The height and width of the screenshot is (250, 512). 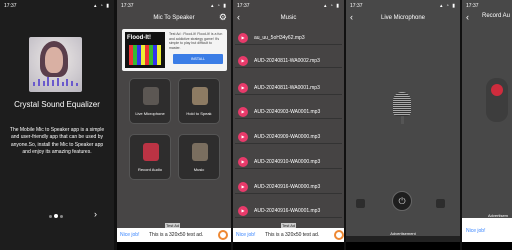 I want to click on ad-image: Flood-It!, so click(x=145, y=50).